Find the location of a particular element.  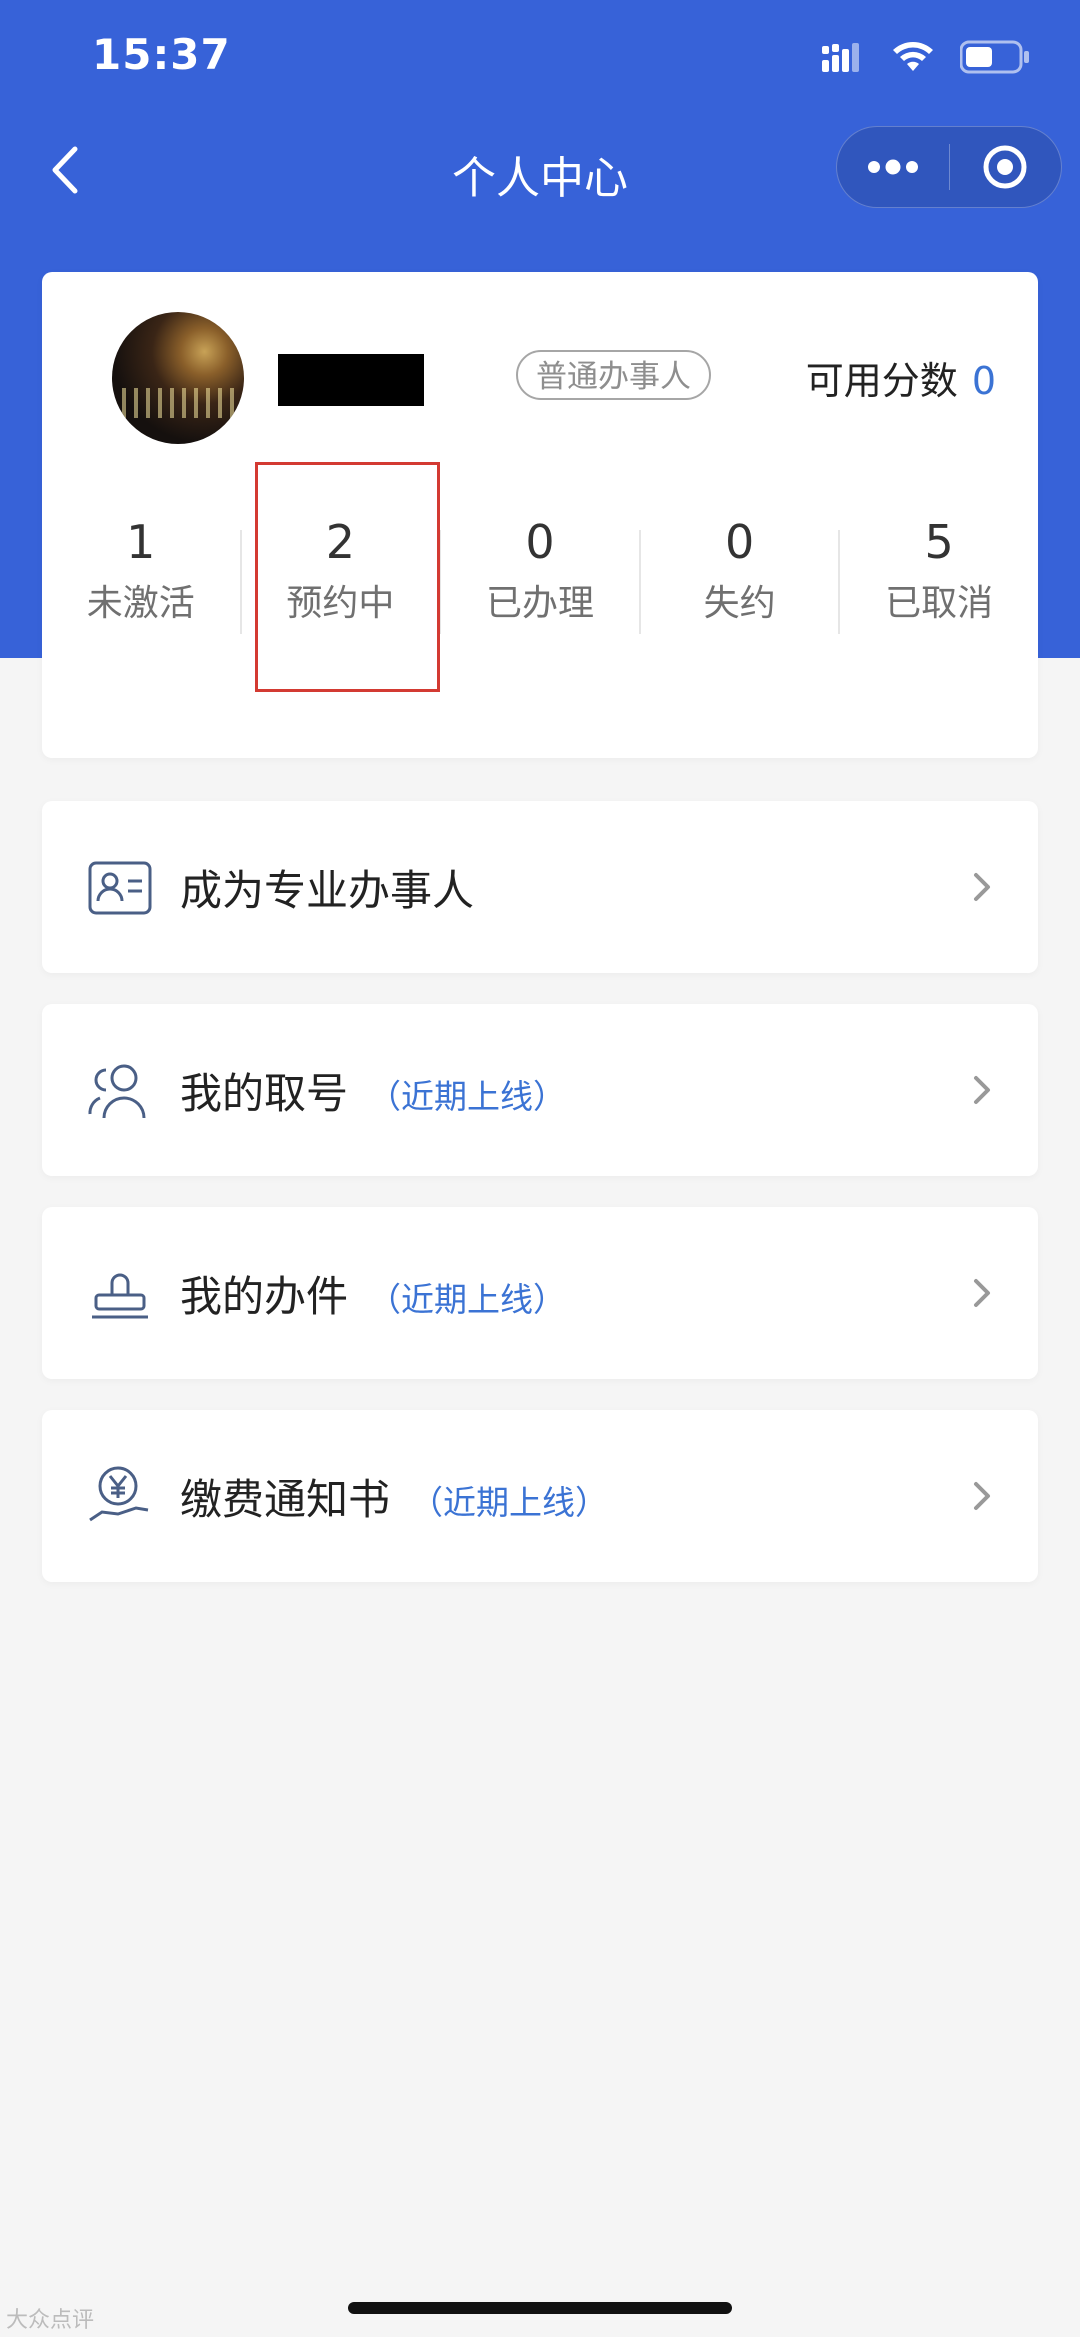

menu-label: 我的取号 （近期上线） is located at coordinates (373, 1090).